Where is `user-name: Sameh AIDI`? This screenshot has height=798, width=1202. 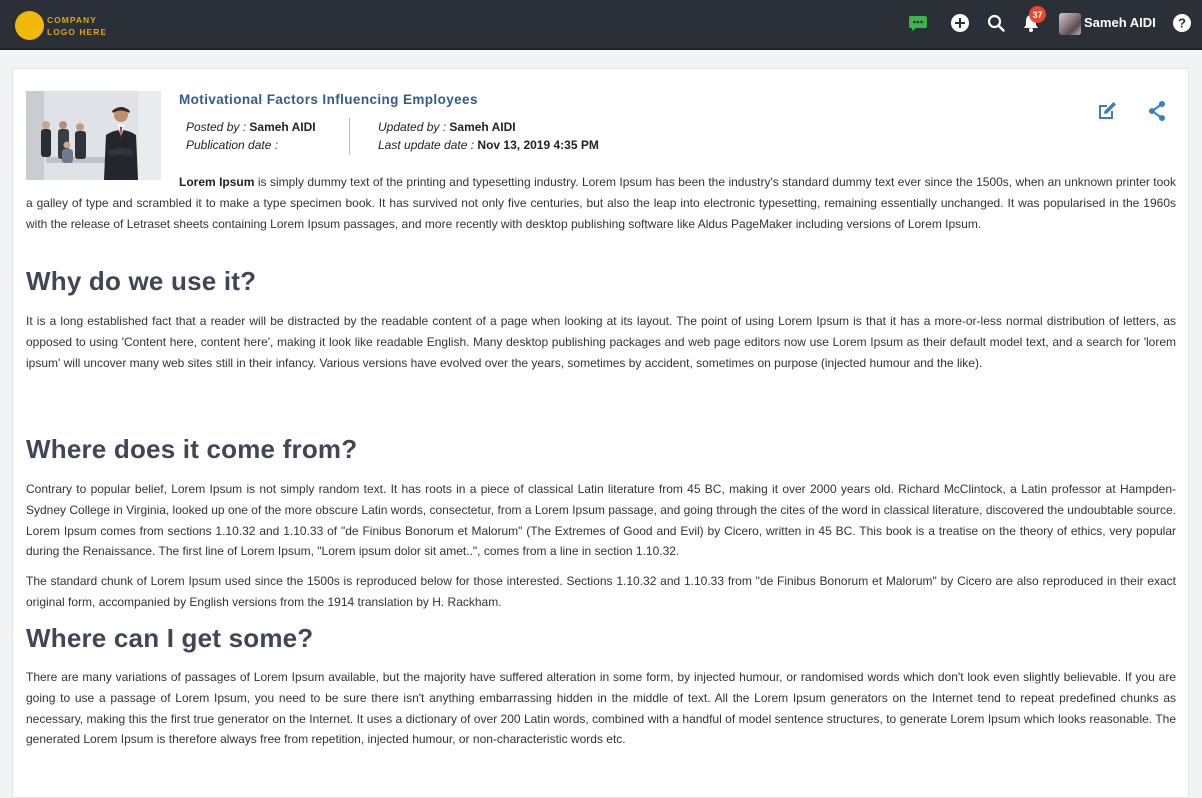
user-name: Sameh AIDI is located at coordinates (1120, 22).